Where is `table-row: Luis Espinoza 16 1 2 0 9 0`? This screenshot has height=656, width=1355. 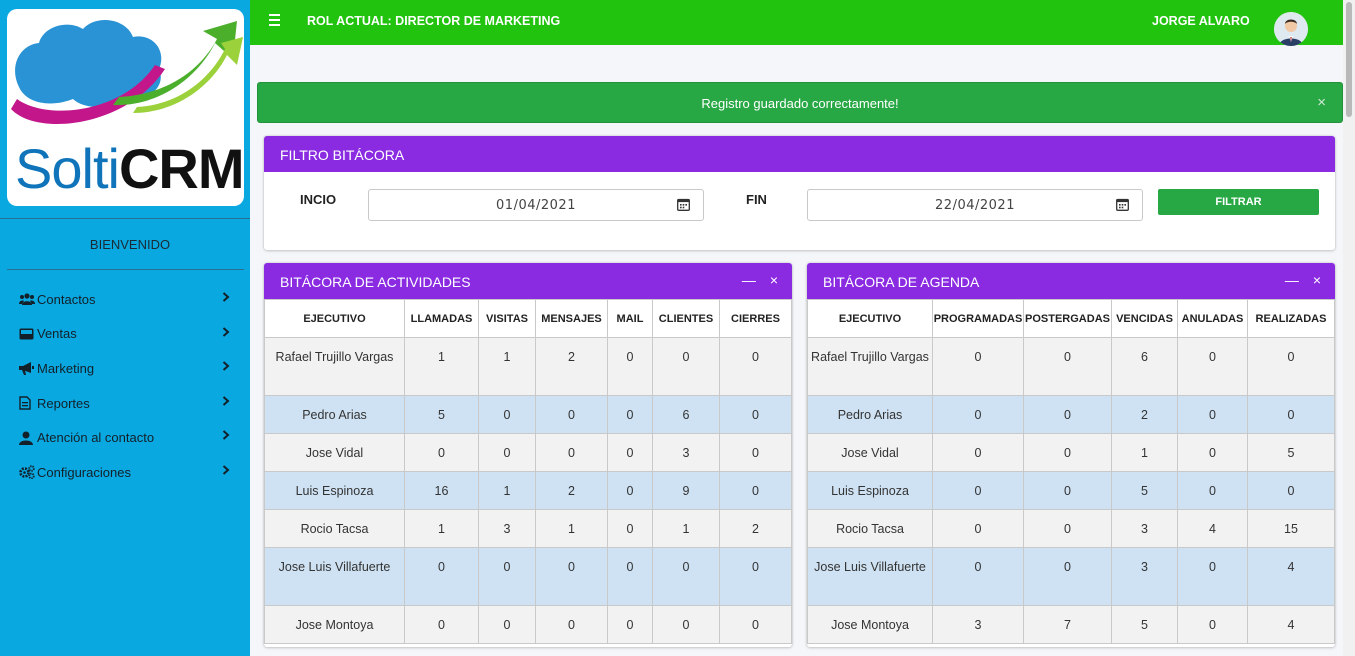 table-row: Luis Espinoza 16 1 2 0 9 0 is located at coordinates (528, 490).